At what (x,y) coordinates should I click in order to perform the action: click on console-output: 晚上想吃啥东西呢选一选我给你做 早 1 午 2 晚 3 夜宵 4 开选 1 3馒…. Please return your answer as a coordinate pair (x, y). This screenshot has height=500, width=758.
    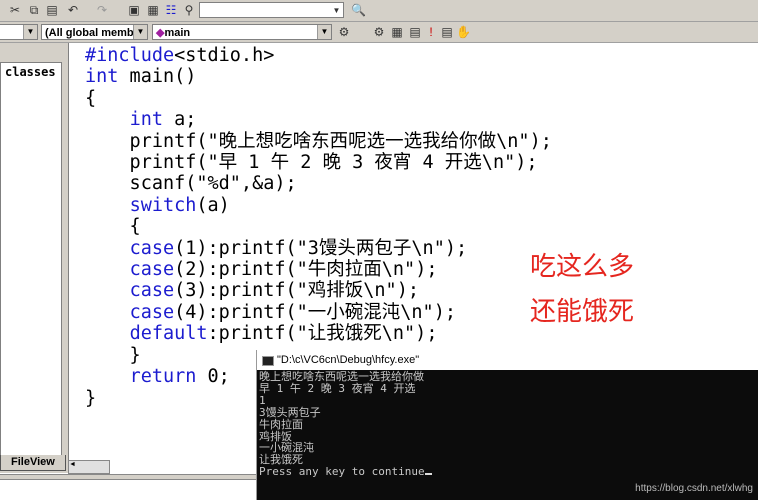
    Looking at the image, I should click on (507, 424).